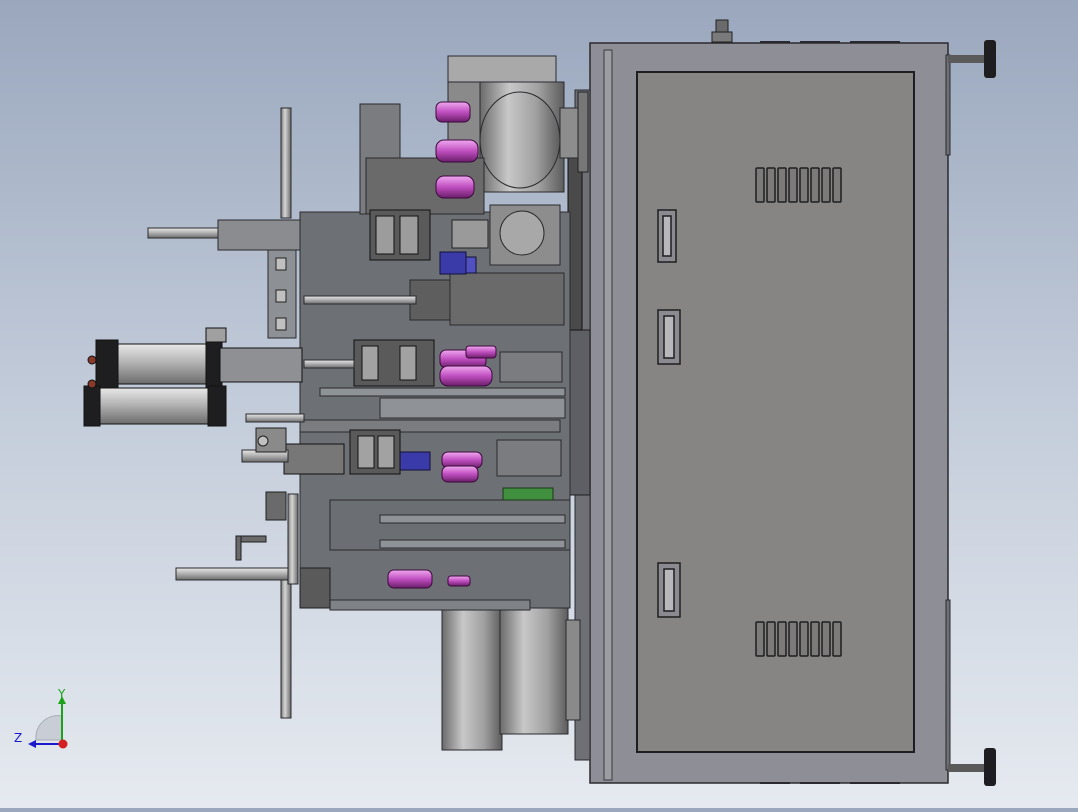 This screenshot has width=1078, height=812. What do you see at coordinates (972, 59) in the screenshot?
I see `leveling-foot-top` at bounding box center [972, 59].